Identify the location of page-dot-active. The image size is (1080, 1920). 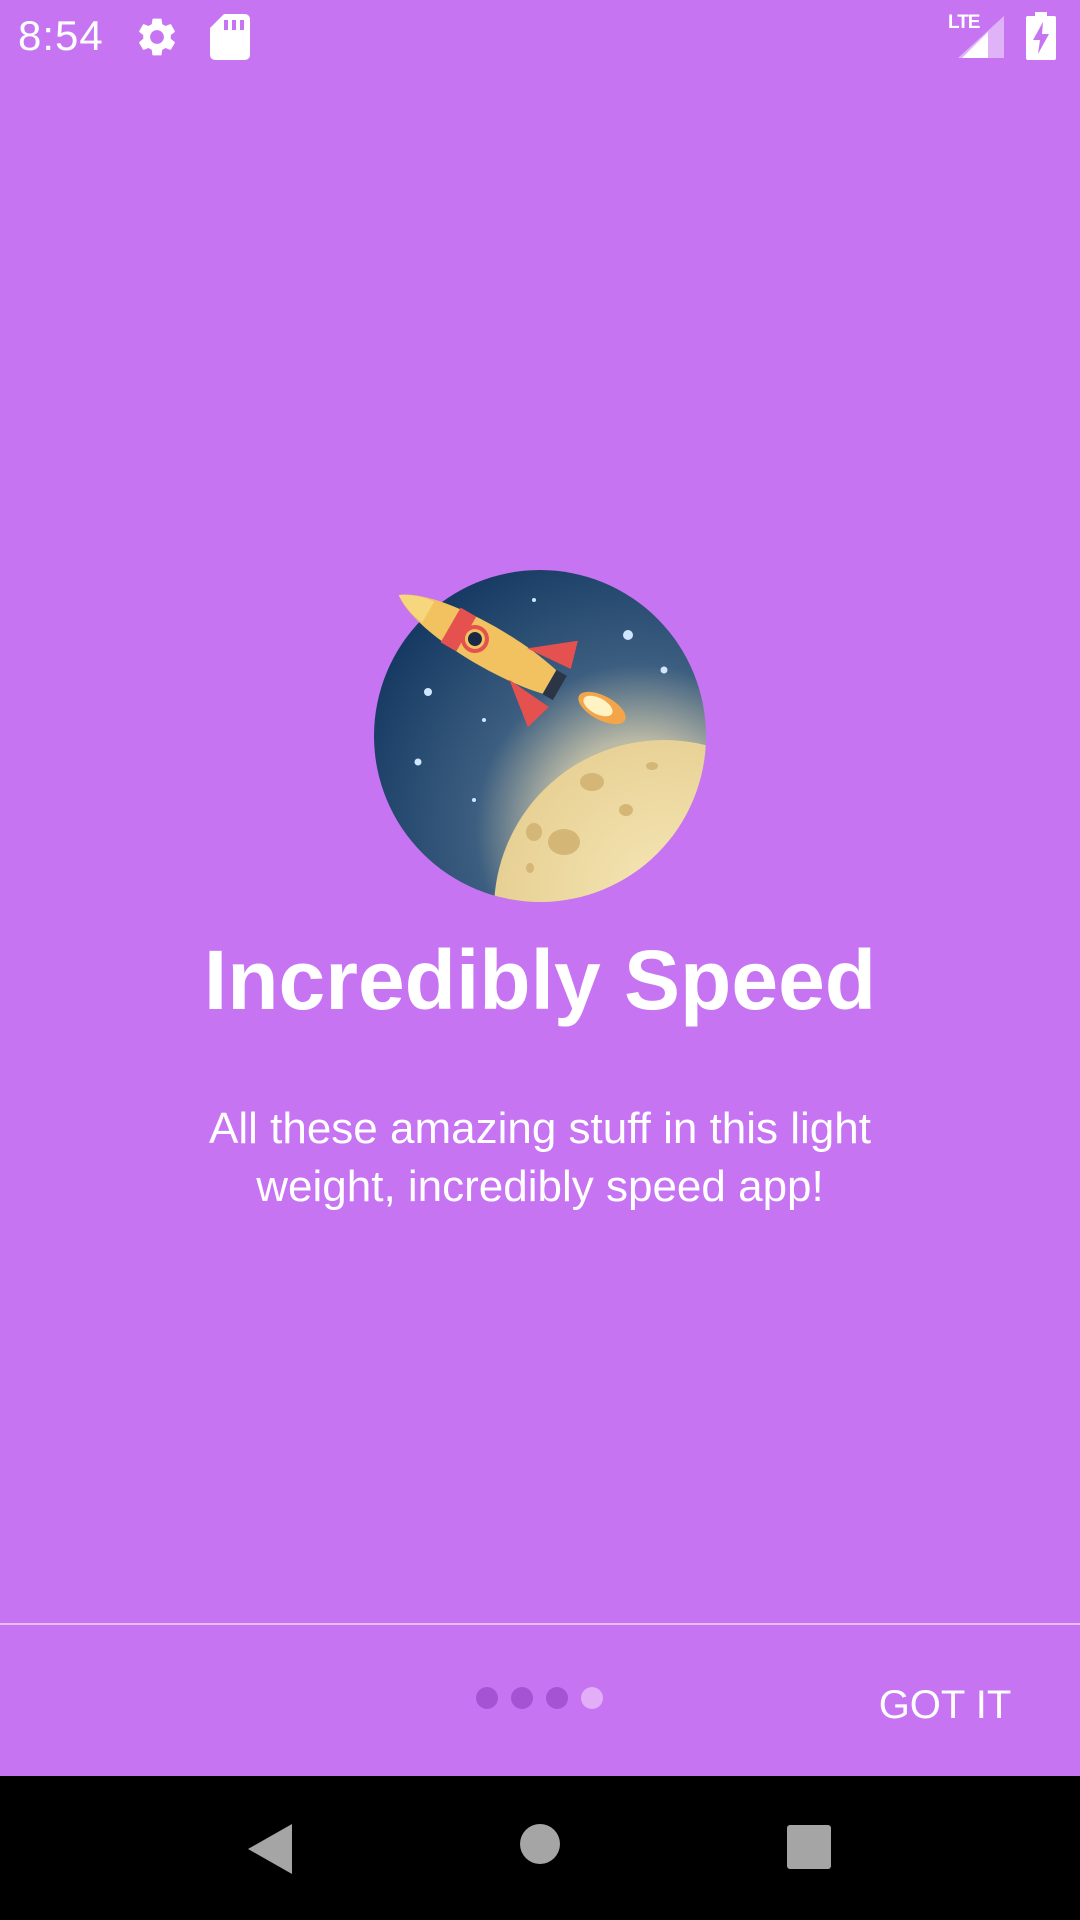
(592, 1698).